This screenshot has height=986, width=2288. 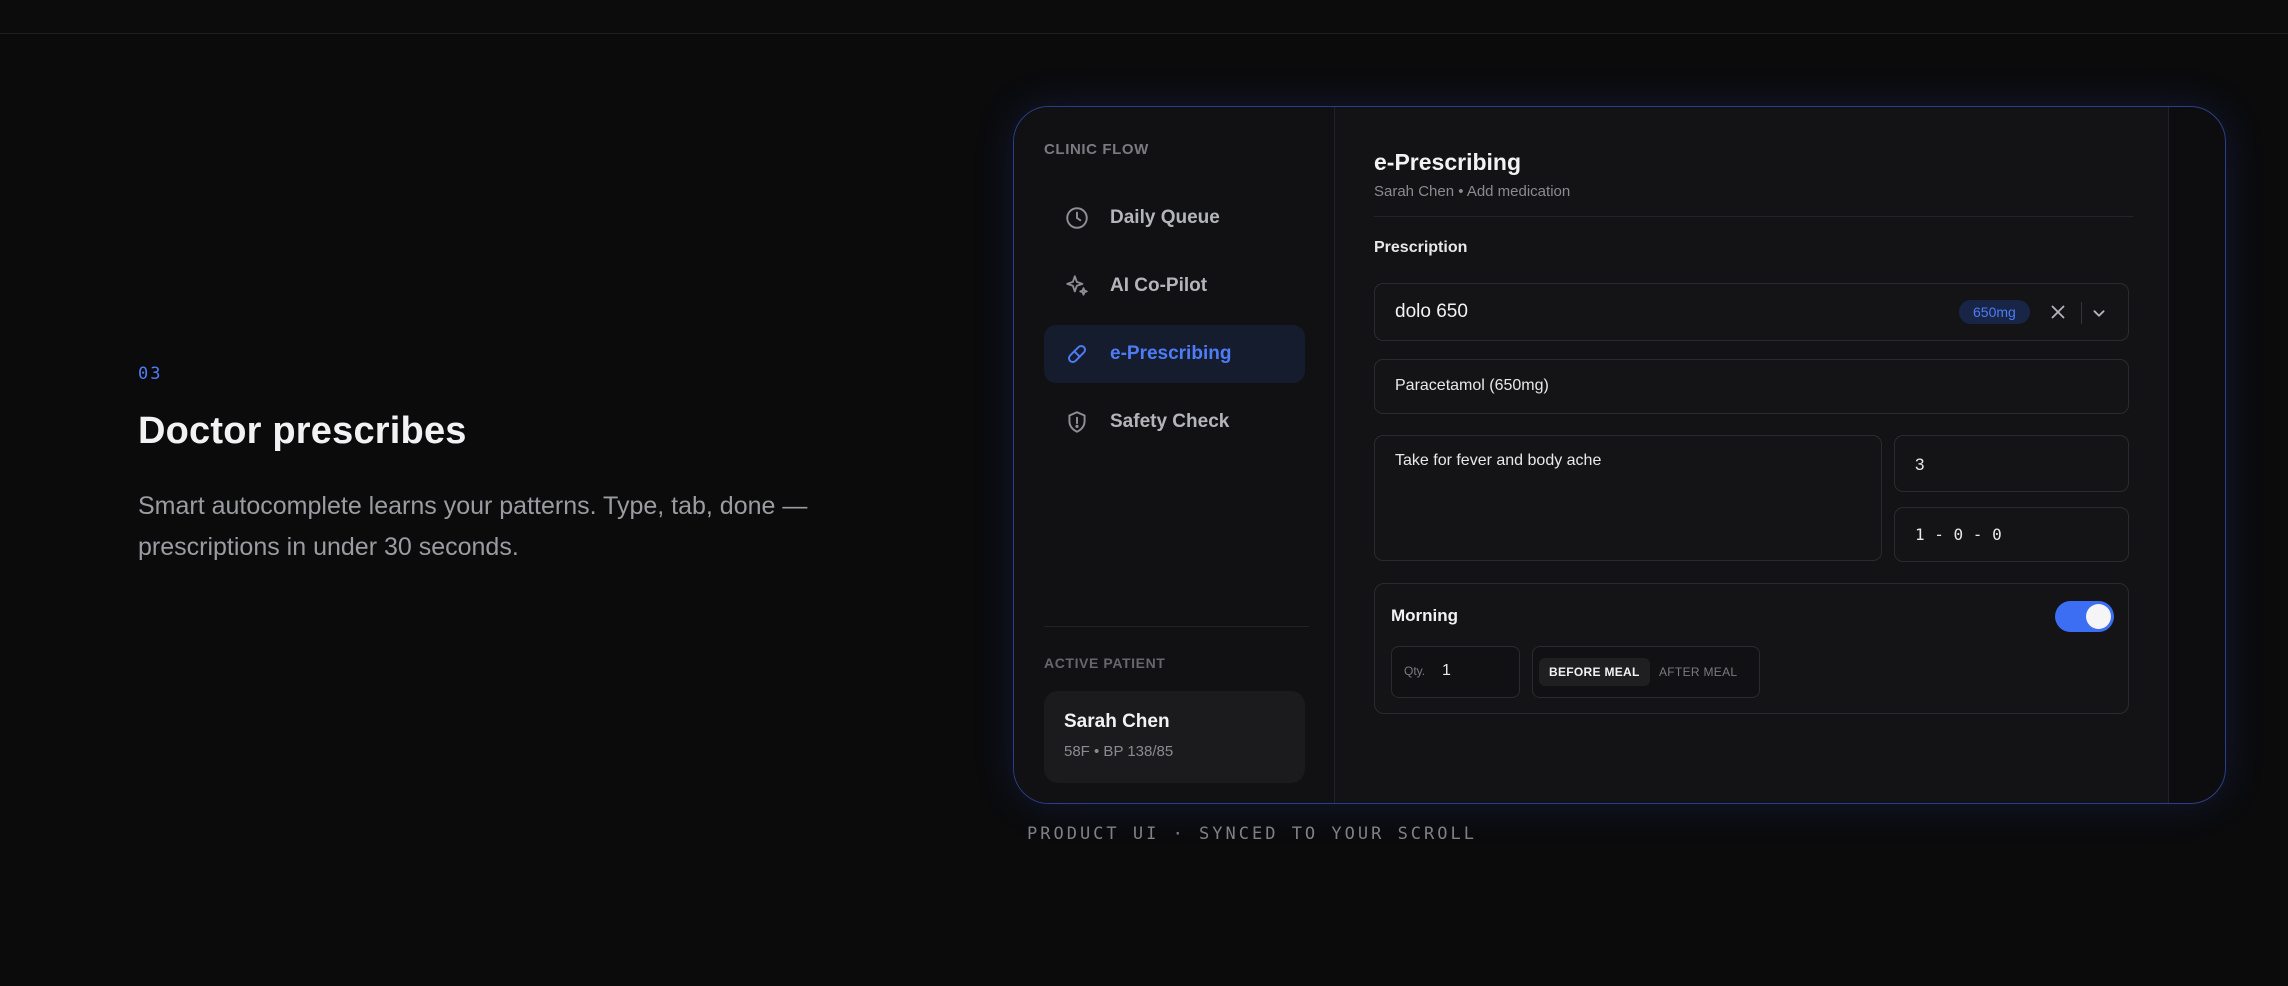 I want to click on section-headline: Doctor prescribes, so click(x=302, y=431).